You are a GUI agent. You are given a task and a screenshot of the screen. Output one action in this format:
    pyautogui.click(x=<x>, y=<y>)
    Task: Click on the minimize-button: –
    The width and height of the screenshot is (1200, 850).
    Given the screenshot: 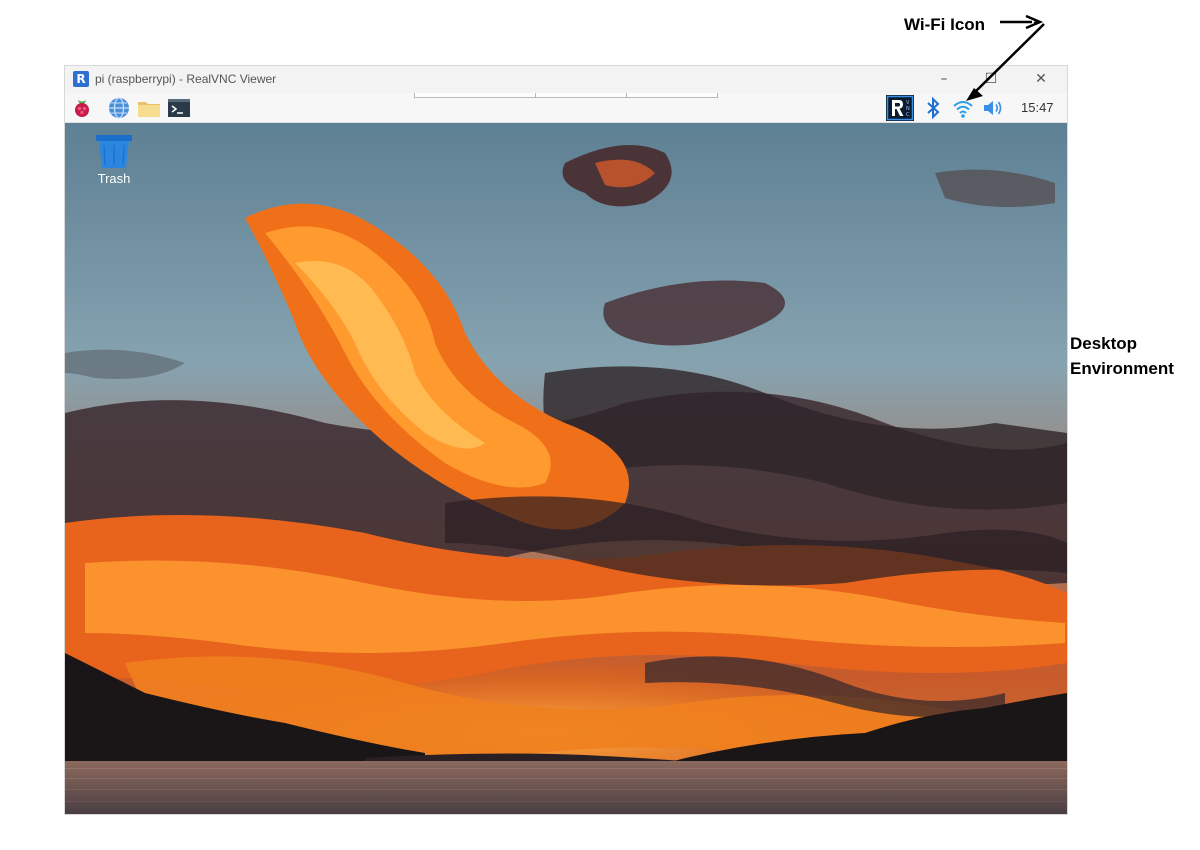 What is the action you would take?
    pyautogui.click(x=944, y=79)
    